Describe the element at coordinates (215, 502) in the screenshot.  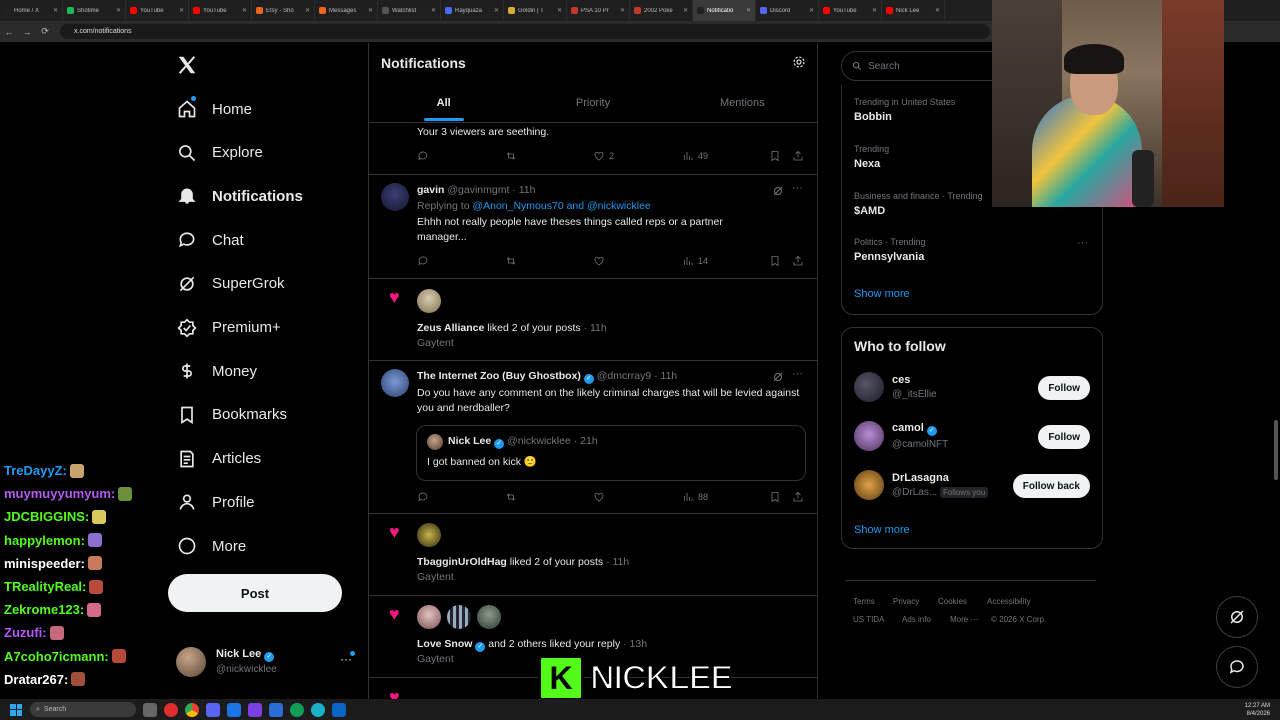
I see `sidebar-item-profile: Profile` at that location.